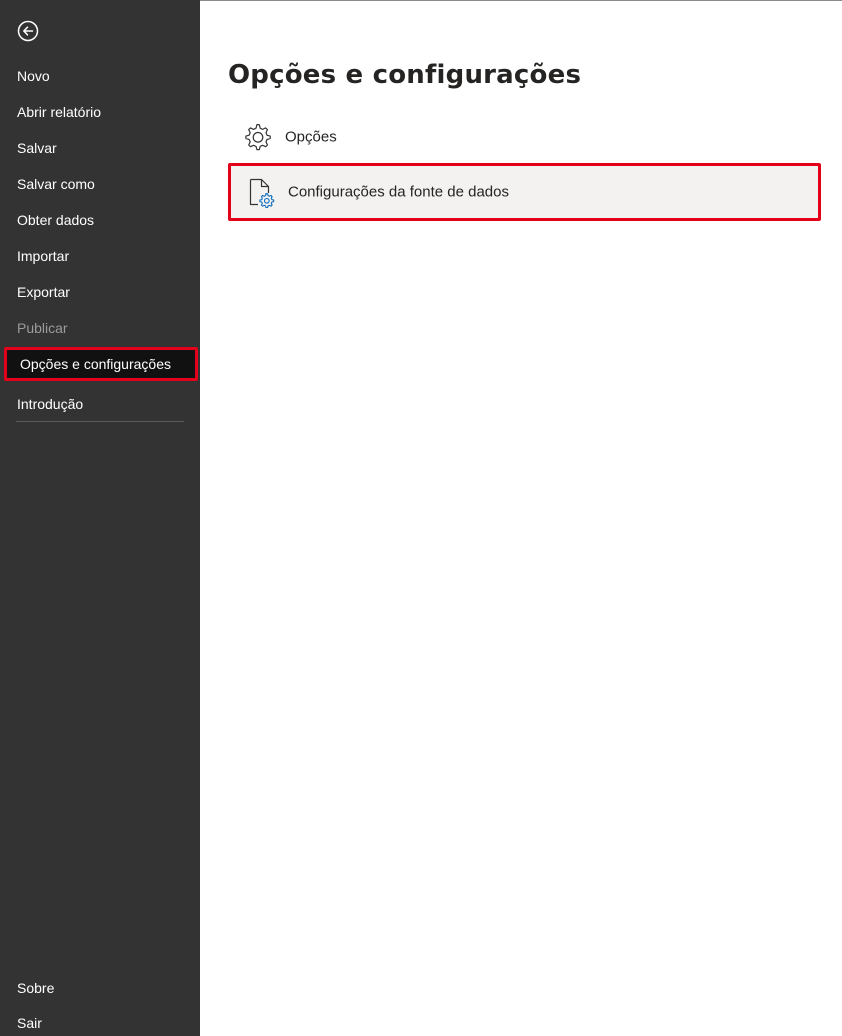 The width and height of the screenshot is (842, 1036). Describe the element at coordinates (100, 404) in the screenshot. I see `sidebar-item-introducao: Introdução` at that location.